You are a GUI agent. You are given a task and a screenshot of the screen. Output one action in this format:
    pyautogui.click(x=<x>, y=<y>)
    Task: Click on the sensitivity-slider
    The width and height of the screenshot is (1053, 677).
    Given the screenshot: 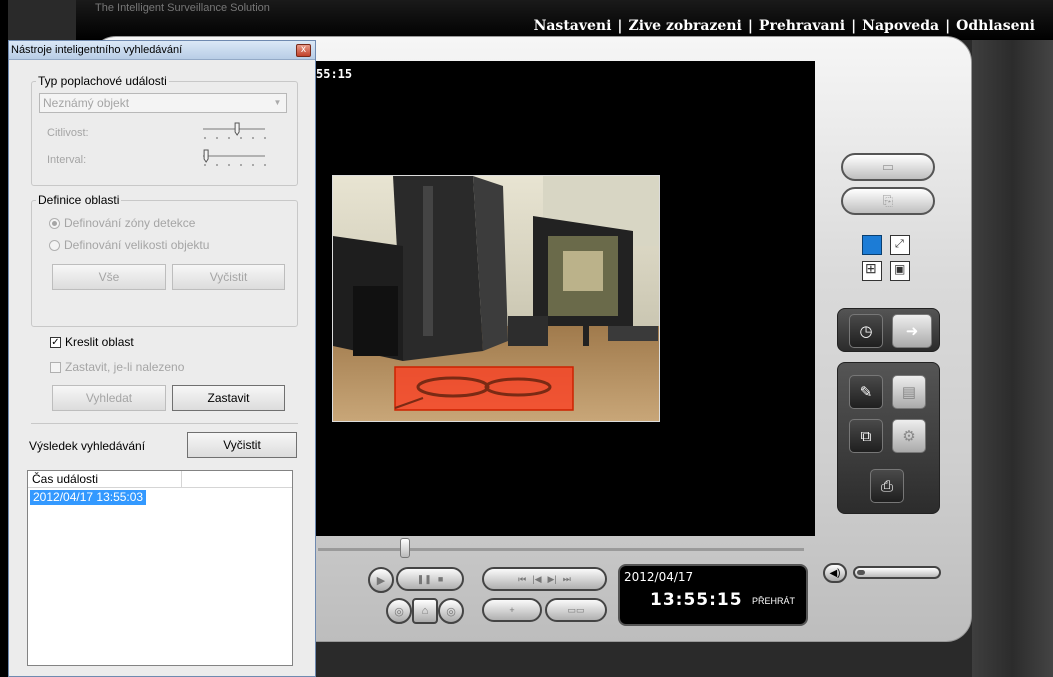 What is the action you would take?
    pyautogui.click(x=233, y=132)
    